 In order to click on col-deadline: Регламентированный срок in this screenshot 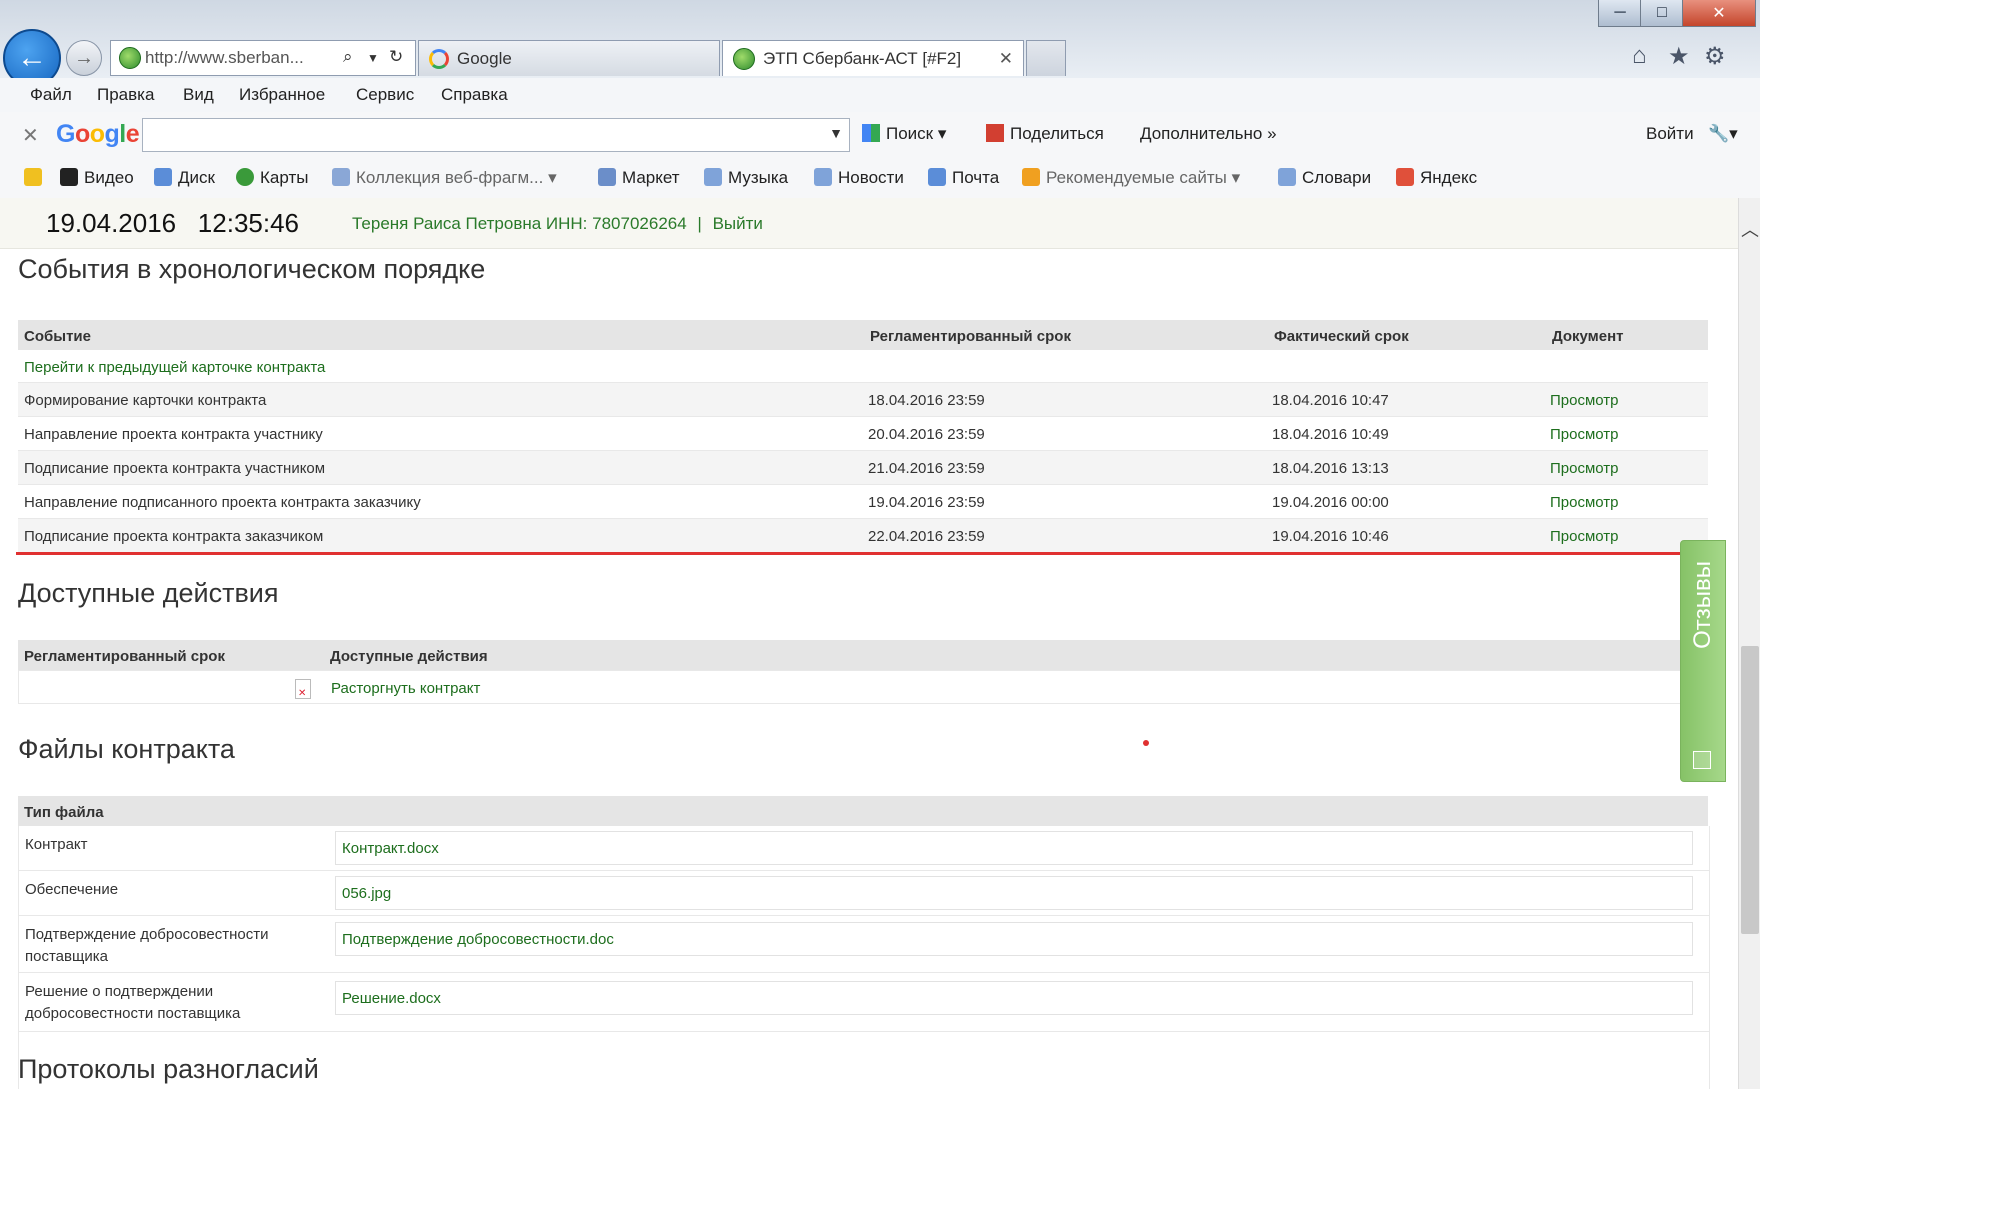, I will do `click(124, 656)`.